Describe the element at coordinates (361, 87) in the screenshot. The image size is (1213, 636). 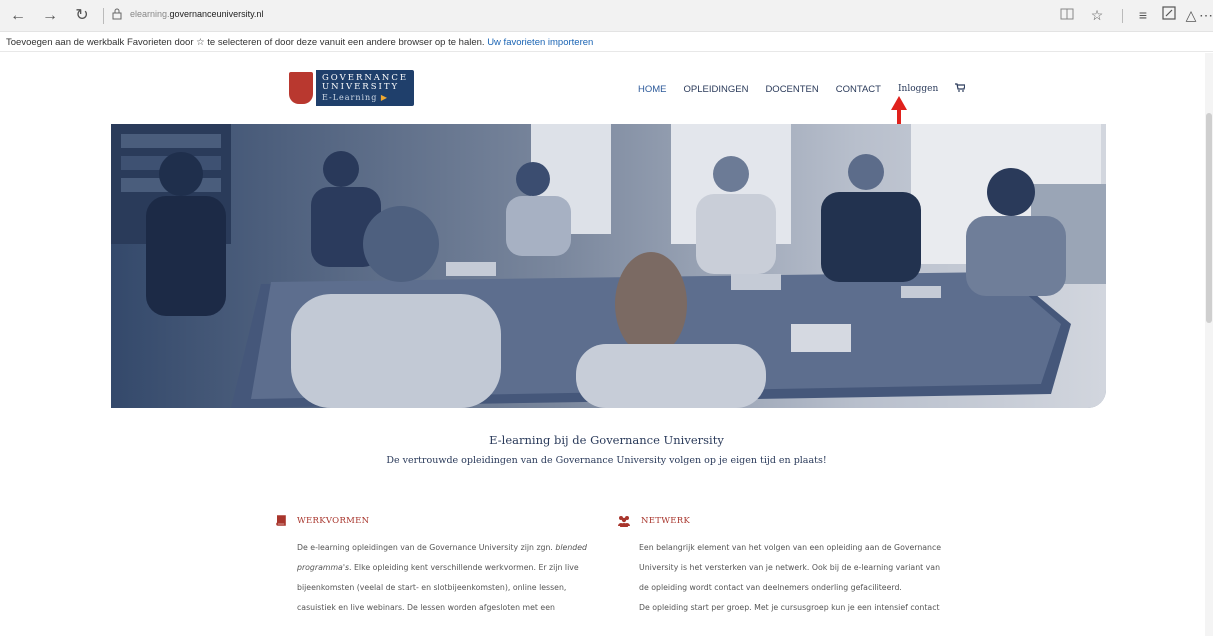
I see `logo-line-university: UNIVERSITY` at that location.